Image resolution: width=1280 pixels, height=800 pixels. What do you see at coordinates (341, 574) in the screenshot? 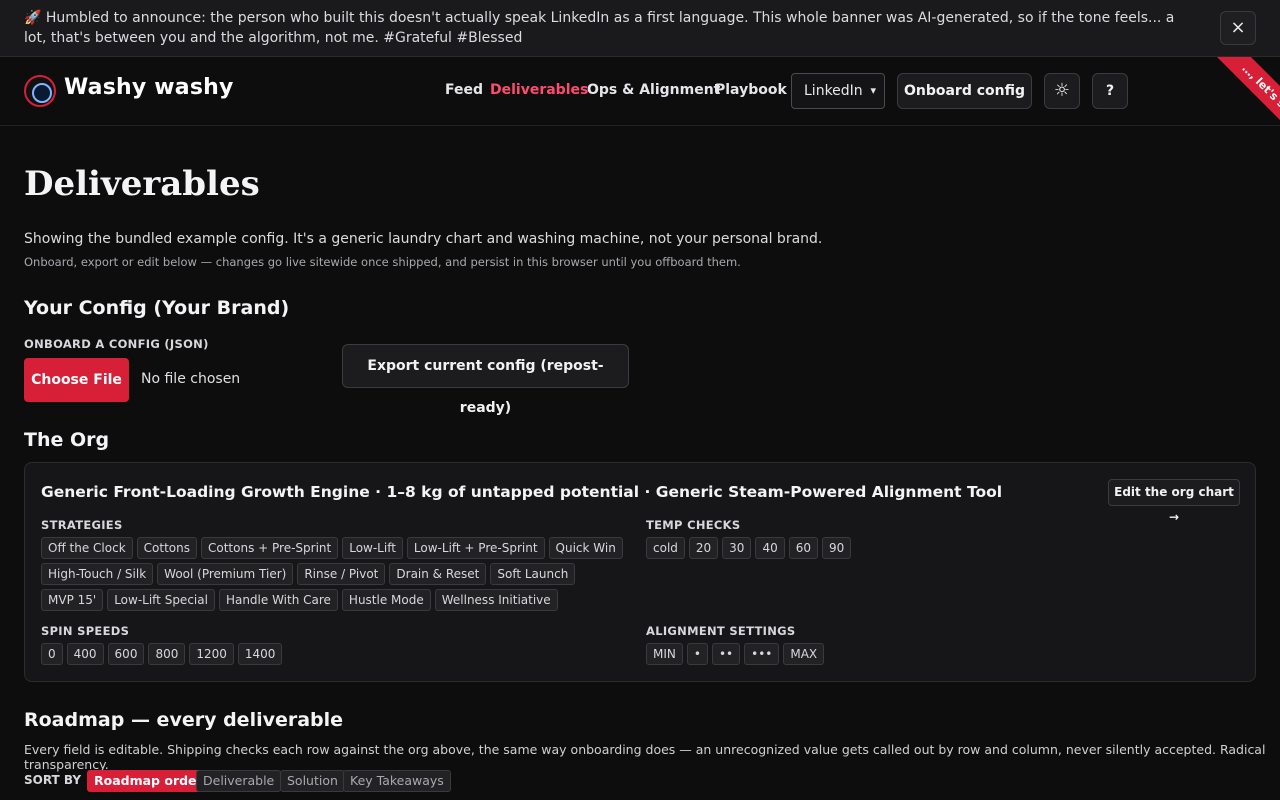
I see `strategy-chip: Rinse / Pivot` at bounding box center [341, 574].